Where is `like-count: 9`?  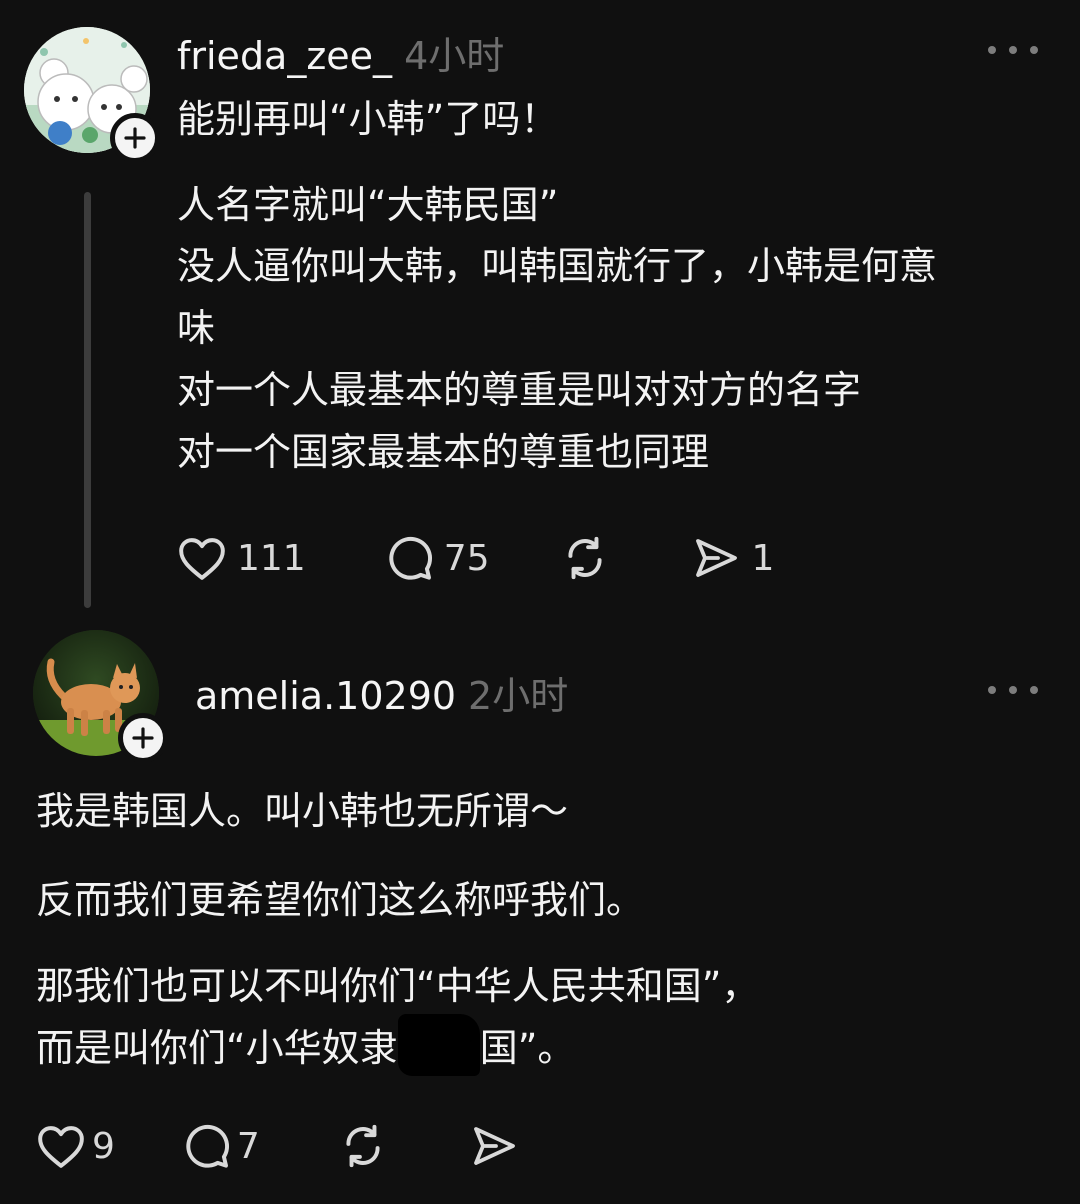
like-count: 9 is located at coordinates (103, 1146).